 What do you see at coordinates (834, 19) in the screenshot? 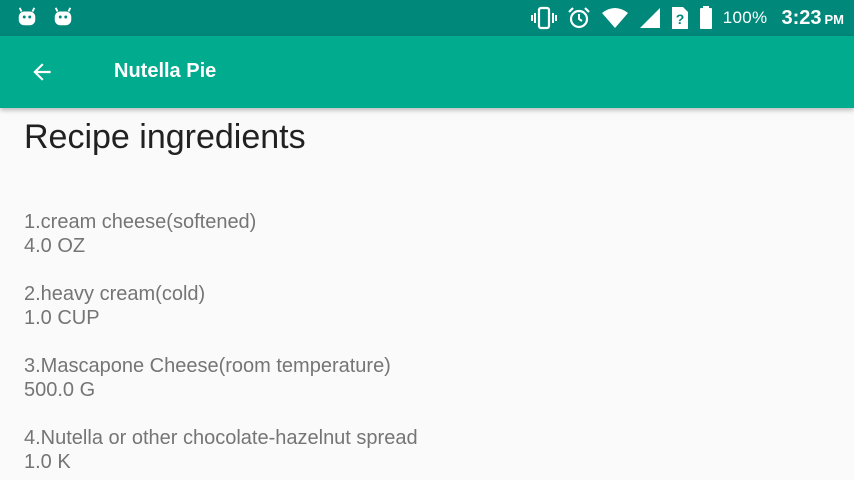
I see `clock-ampm: PM` at bounding box center [834, 19].